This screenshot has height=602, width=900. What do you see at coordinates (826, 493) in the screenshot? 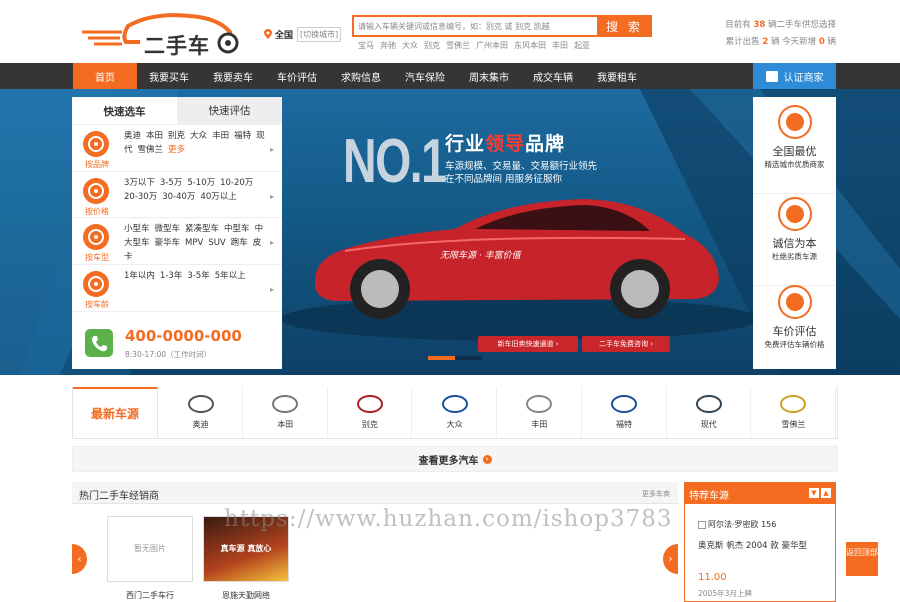
I see `chevron-up-icon: ▲` at bounding box center [826, 493].